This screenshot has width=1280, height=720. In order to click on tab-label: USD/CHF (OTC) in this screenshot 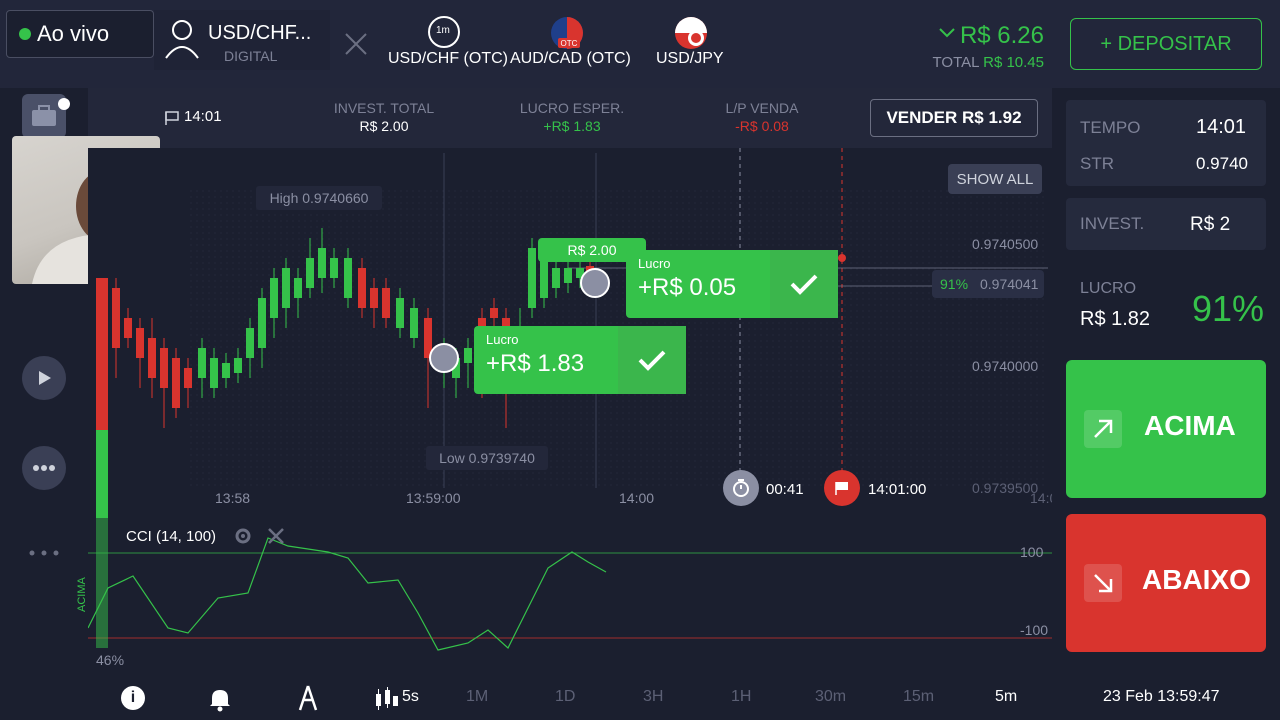, I will do `click(448, 58)`.